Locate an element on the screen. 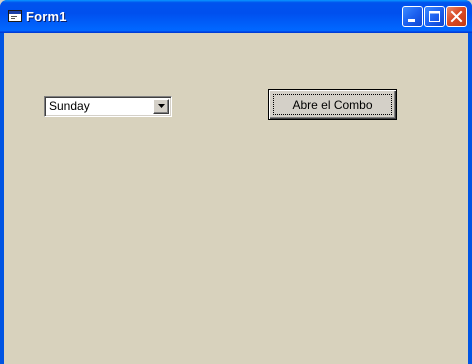 Image resolution: width=472 pixels, height=364 pixels. chevron-down-icon is located at coordinates (161, 106).